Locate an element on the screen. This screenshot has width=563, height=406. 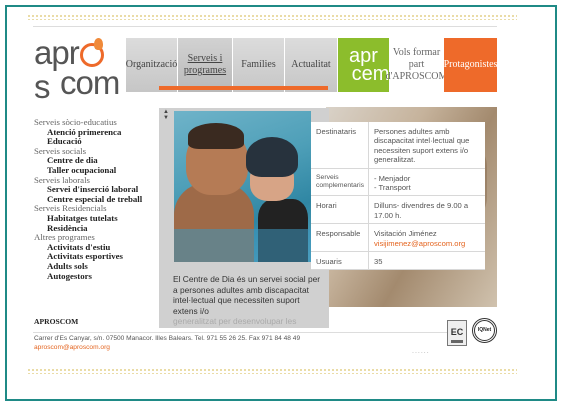
table-row: Usuaris 35 is located at coordinates (398, 261).